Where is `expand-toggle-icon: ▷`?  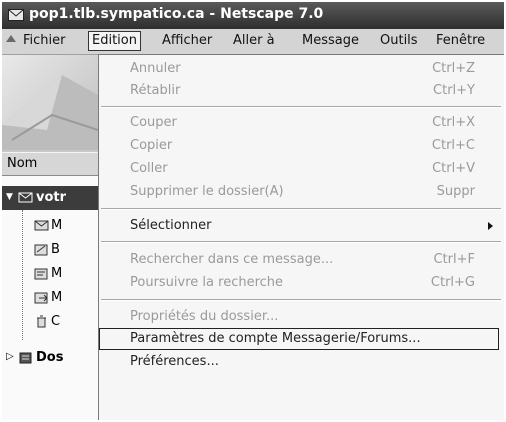 expand-toggle-icon: ▷ is located at coordinates (10, 356).